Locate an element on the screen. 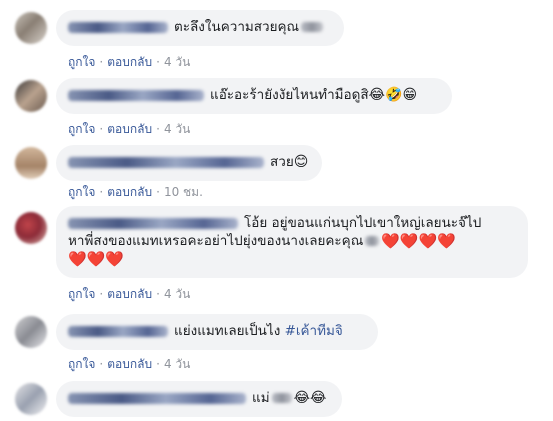 This screenshot has height=421, width=553. comment-bubble: สวย😊 is located at coordinates (189, 163).